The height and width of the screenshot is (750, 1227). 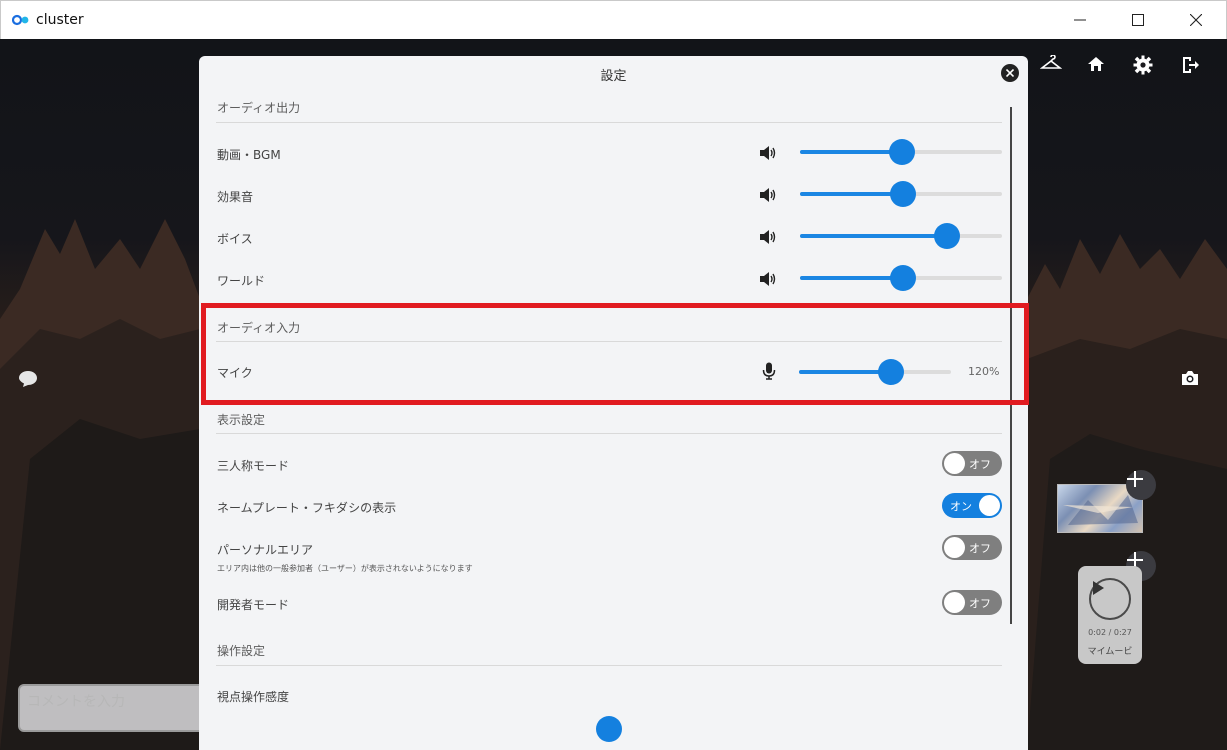 I want to click on maximize-icon, so click(x=1138, y=20).